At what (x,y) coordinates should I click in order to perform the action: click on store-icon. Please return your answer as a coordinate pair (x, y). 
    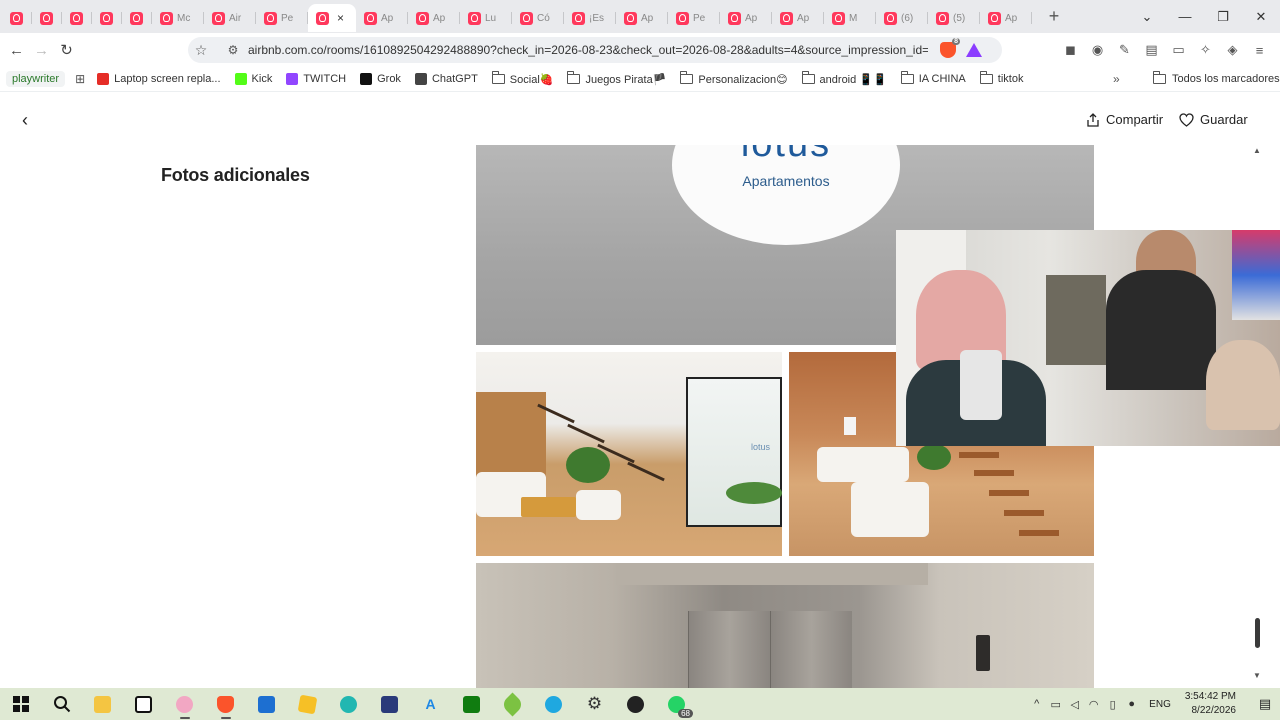
    Looking at the image, I should click on (266, 704).